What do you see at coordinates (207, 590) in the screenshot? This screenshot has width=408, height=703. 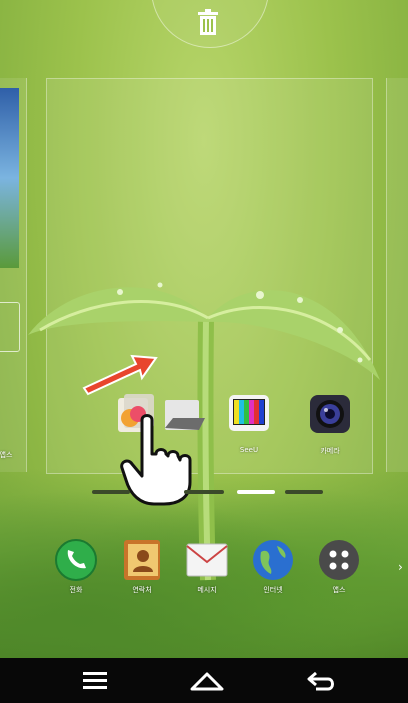 I see `dock-label-messages: 메시지` at bounding box center [207, 590].